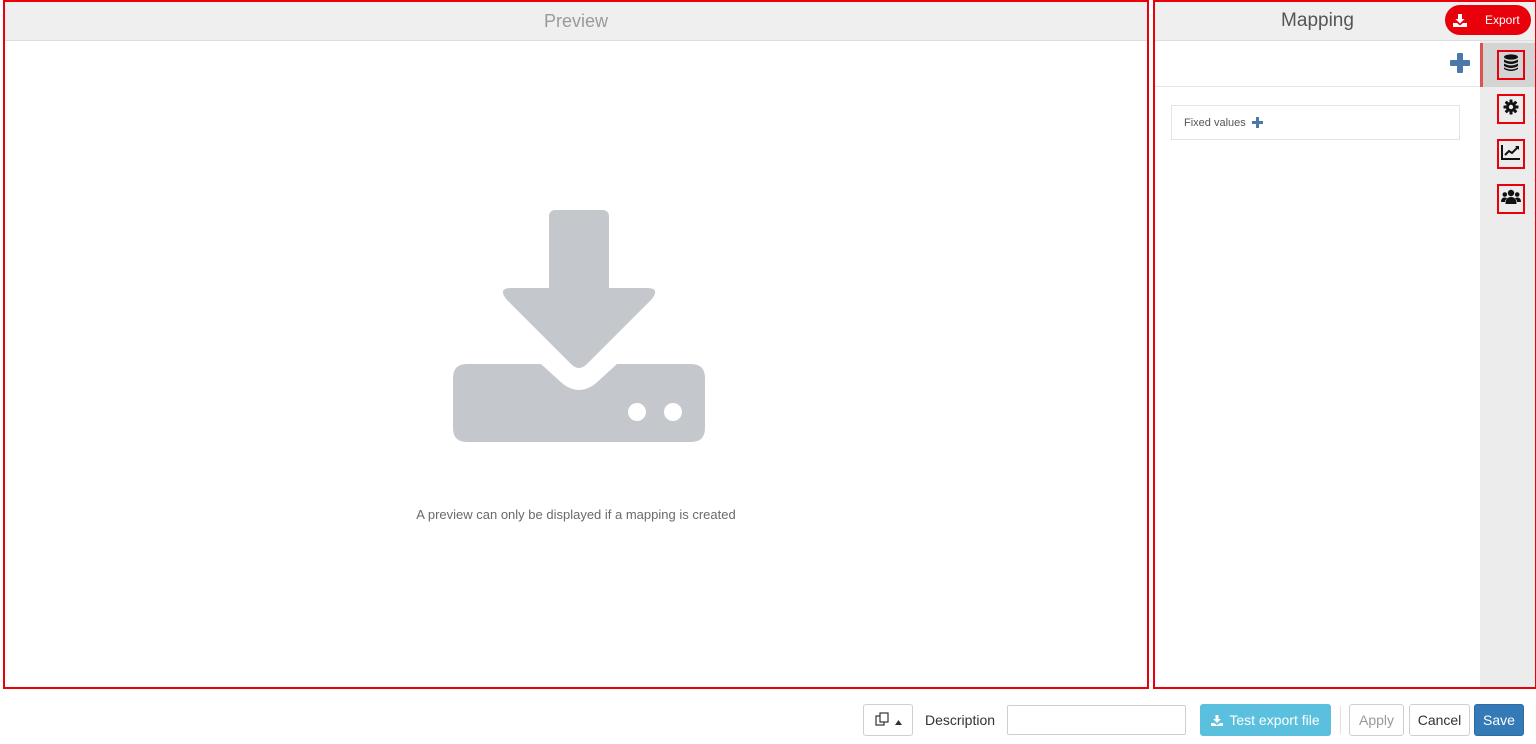 This screenshot has width=1536, height=744. I want to click on description-label: Description, so click(960, 720).